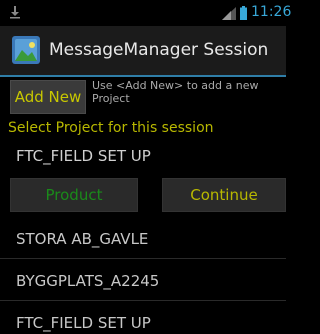 This screenshot has height=334, width=320. Describe the element at coordinates (83, 156) in the screenshot. I see `selected-project: FTC_FIELD SET UP` at that location.